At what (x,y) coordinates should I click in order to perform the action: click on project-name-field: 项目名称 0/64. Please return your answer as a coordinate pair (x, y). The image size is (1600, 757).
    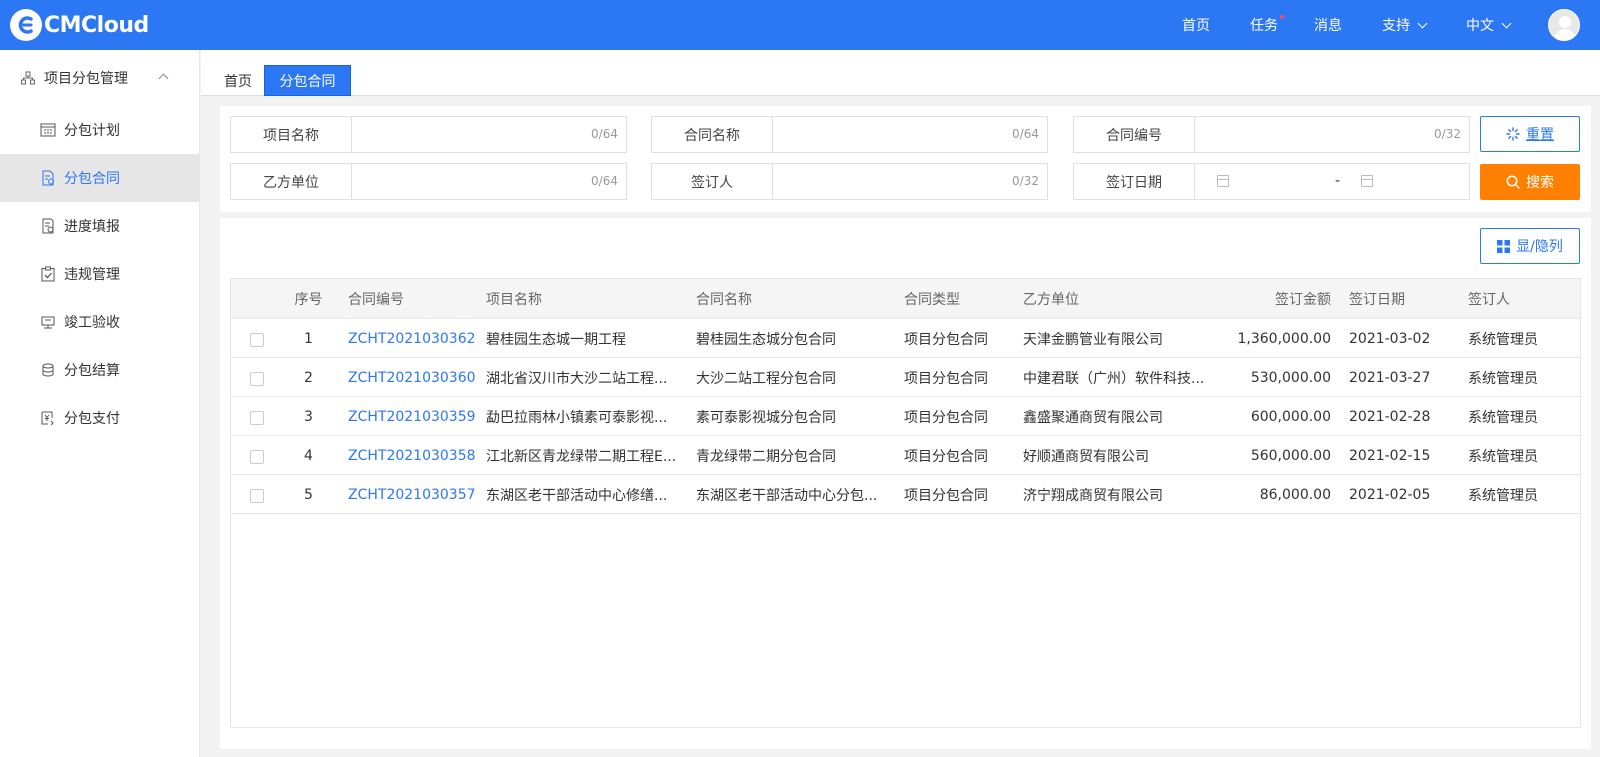
    Looking at the image, I should click on (428, 134).